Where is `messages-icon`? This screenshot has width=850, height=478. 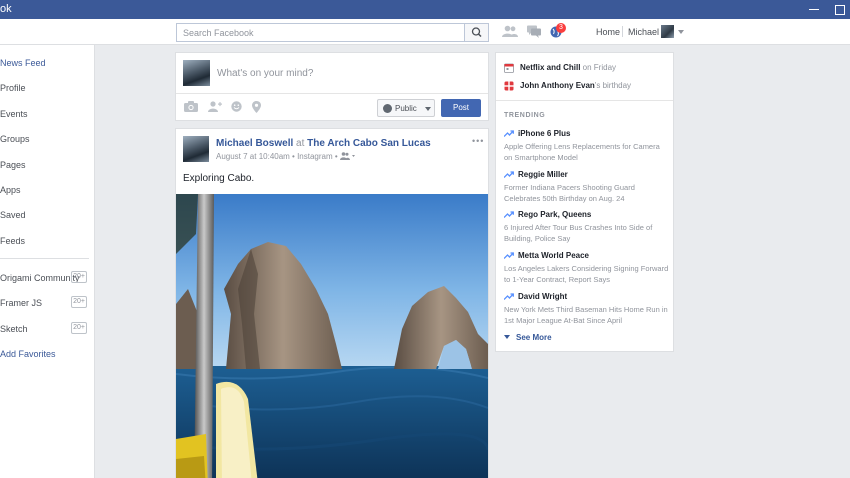 messages-icon is located at coordinates (534, 31).